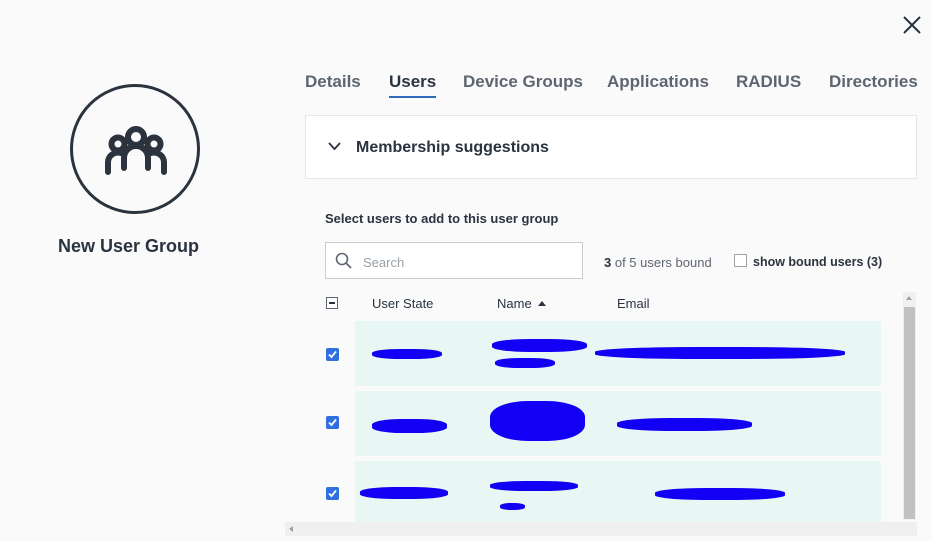 This screenshot has height=541, width=932. Describe the element at coordinates (658, 82) in the screenshot. I see `tab-applications: Applications` at that location.